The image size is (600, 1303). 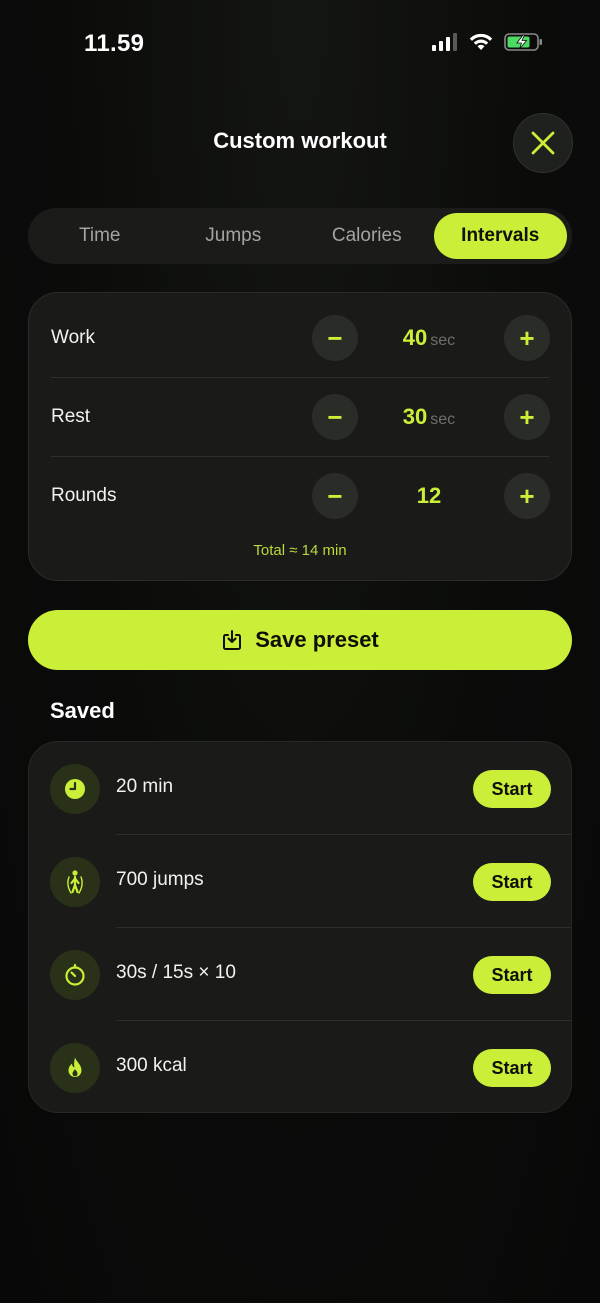 I want to click on work-decrement-button: −, so click(x=335, y=338).